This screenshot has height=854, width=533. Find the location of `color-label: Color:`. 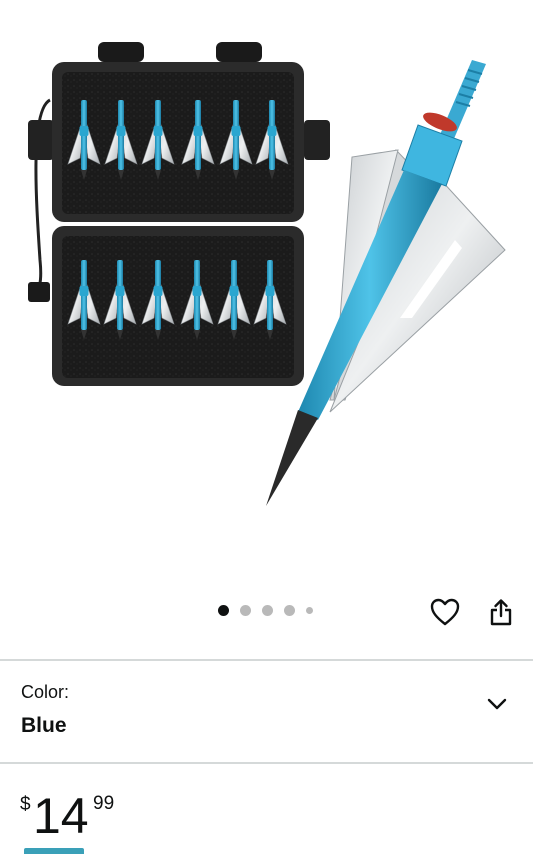

color-label: Color: is located at coordinates (45, 692).